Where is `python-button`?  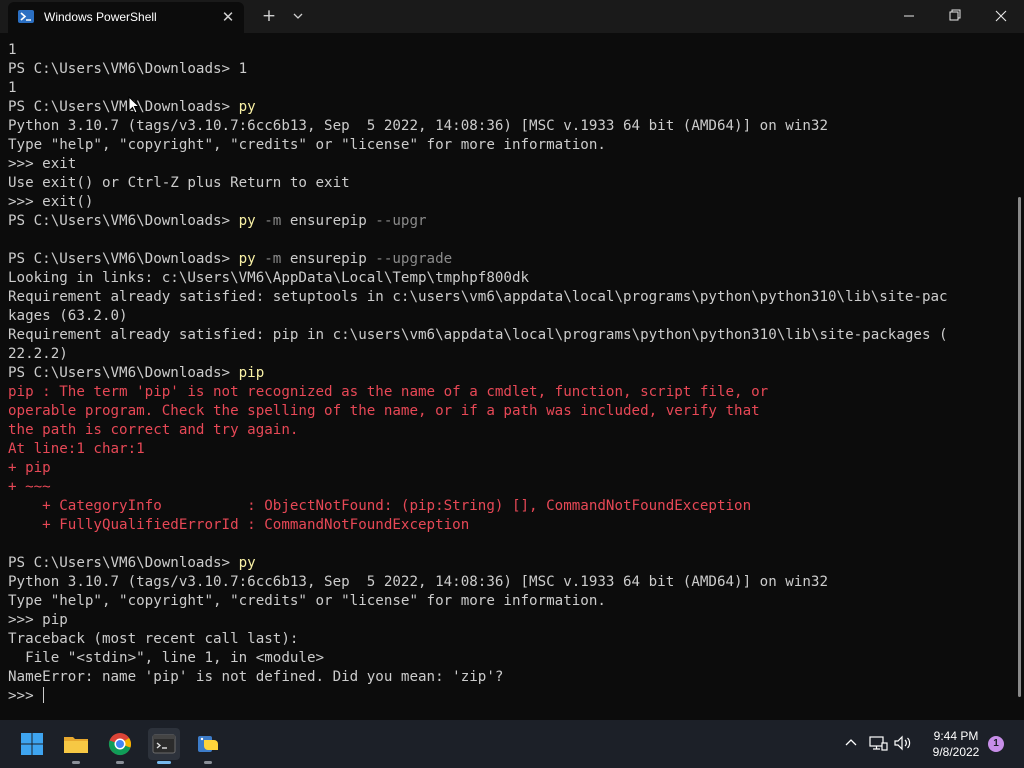
python-button is located at coordinates (208, 746).